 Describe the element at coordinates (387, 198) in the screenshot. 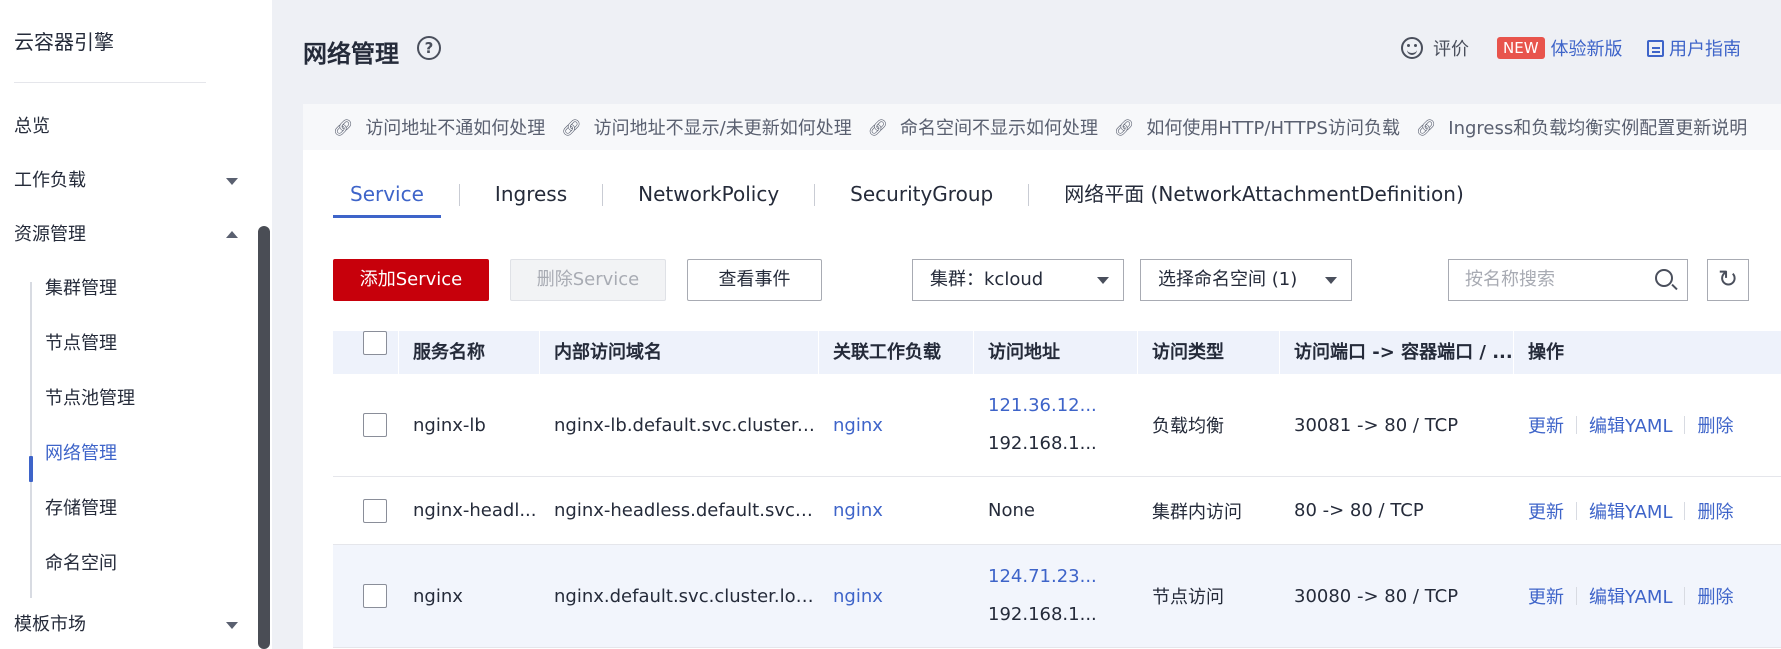

I see `tab-service: Service` at that location.